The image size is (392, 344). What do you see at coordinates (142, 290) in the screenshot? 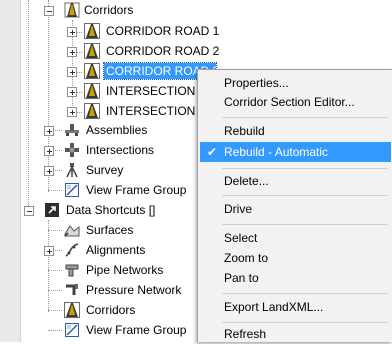
I see `tree-item-ds-pressure-networks: Pressure Network` at bounding box center [142, 290].